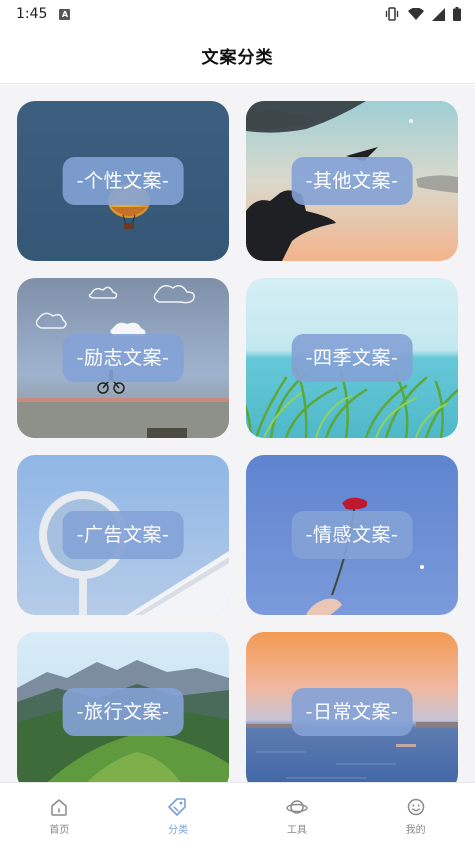 The width and height of the screenshot is (475, 846). What do you see at coordinates (392, 14) in the screenshot?
I see `vibrate-icon` at bounding box center [392, 14].